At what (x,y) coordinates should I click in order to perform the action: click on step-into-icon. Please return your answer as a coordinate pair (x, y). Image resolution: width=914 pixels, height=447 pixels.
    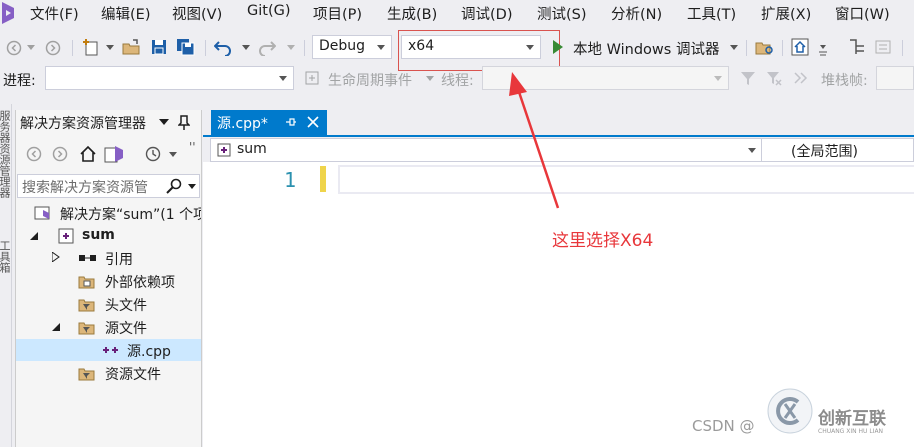
    Looking at the image, I should click on (857, 47).